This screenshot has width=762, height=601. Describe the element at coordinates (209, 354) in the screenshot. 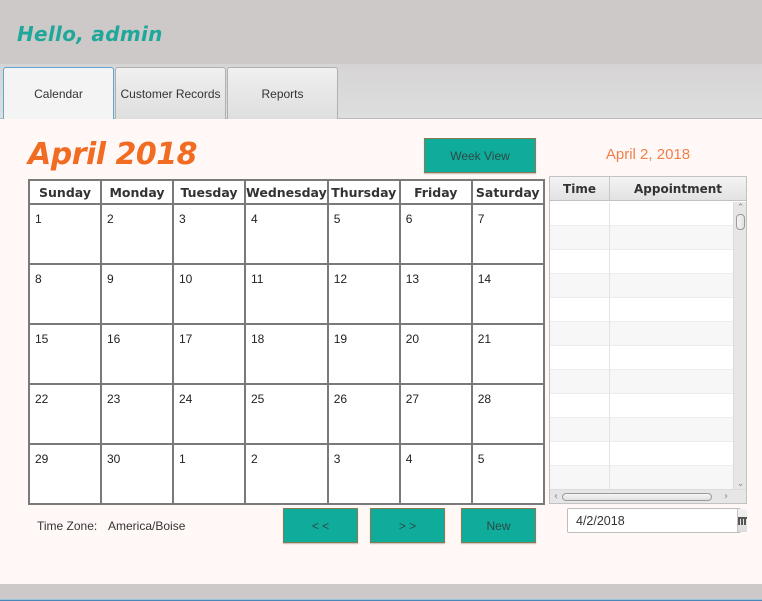

I see `calendar-day-cell: 17` at that location.